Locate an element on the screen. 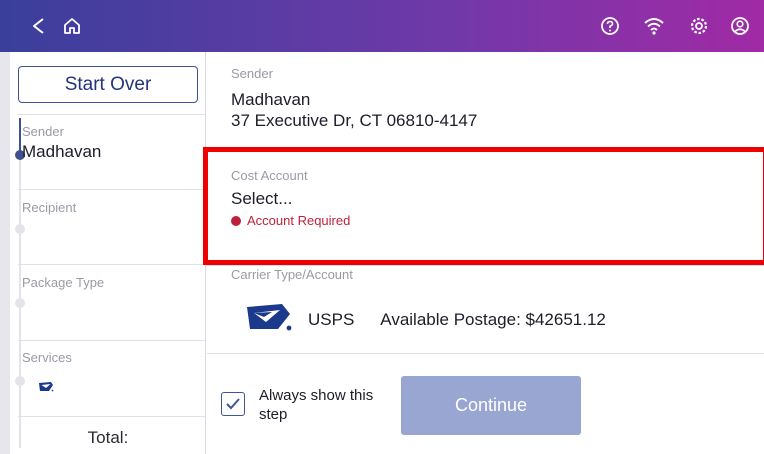 This screenshot has width=764, height=454. sender-name: Madhavan is located at coordinates (271, 99).